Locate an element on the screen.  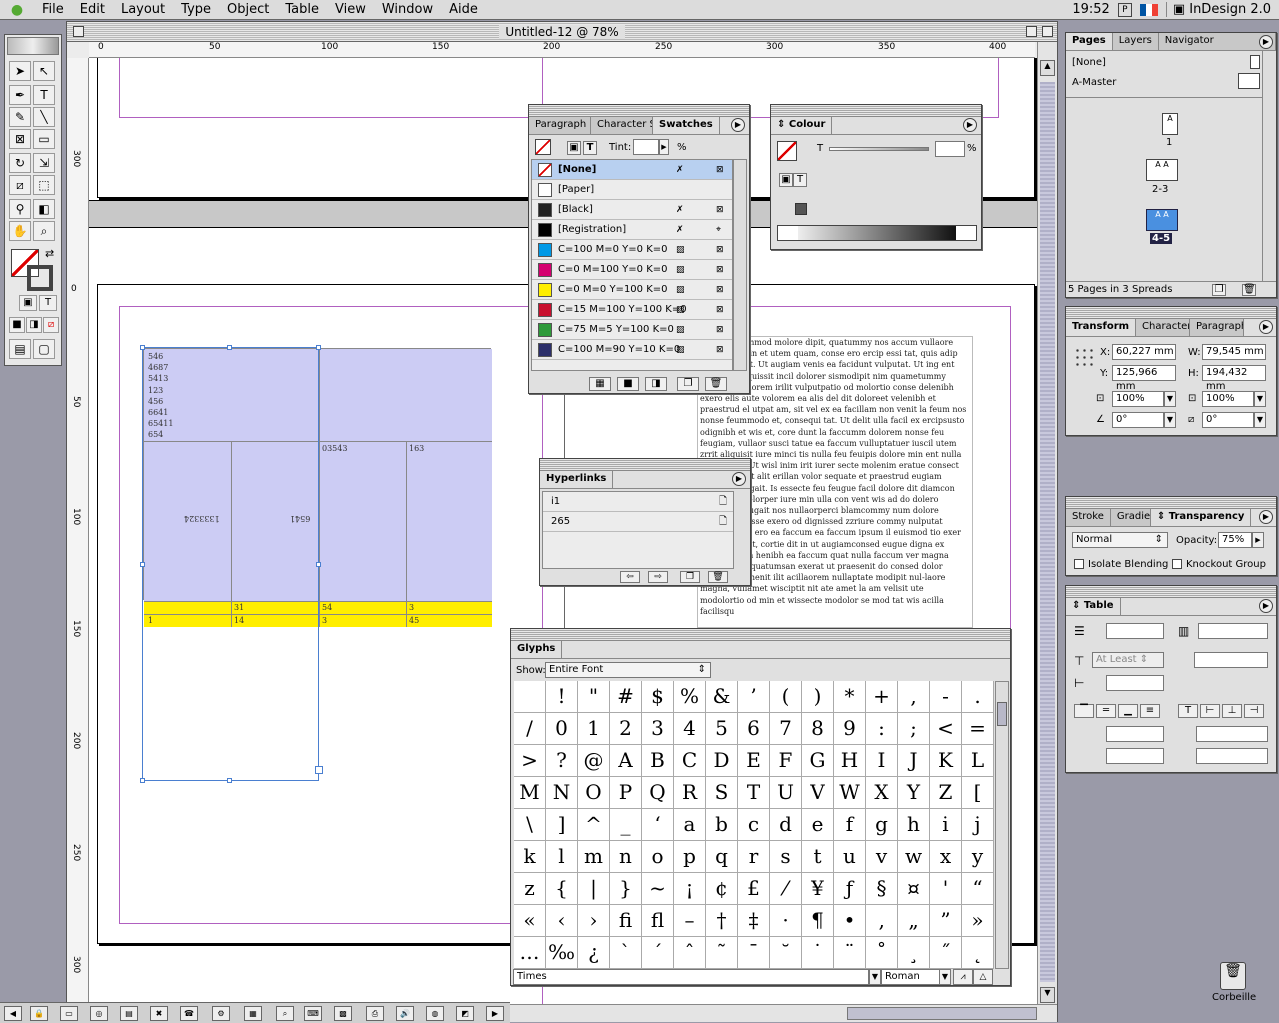
tab-paragraph: Paragraph is located at coordinates (1217, 327).